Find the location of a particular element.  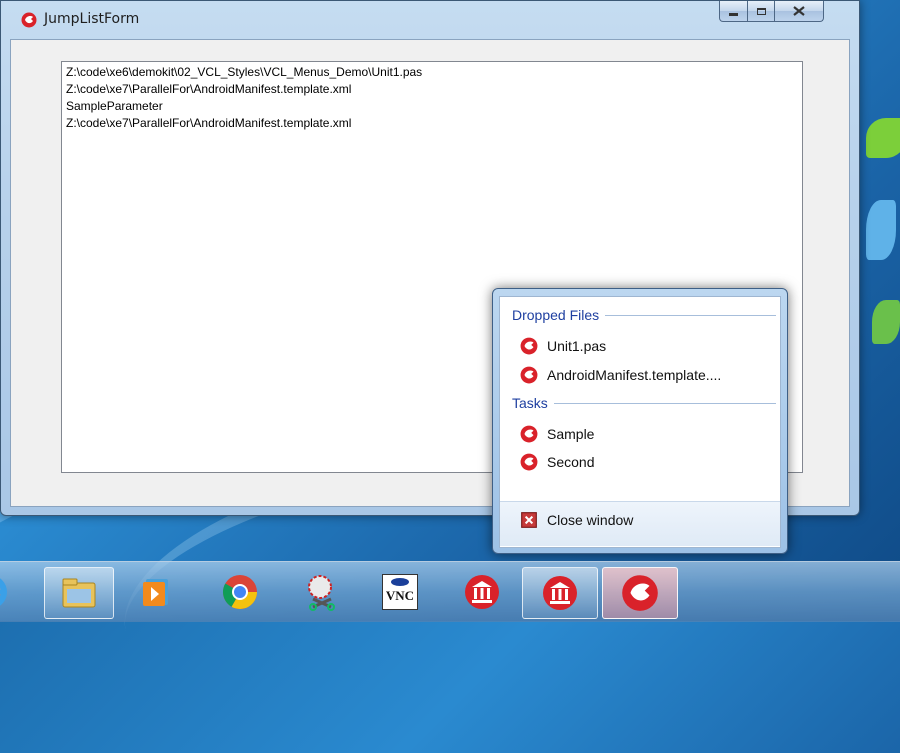

jumplist-item: Second is located at coordinates (557, 462).